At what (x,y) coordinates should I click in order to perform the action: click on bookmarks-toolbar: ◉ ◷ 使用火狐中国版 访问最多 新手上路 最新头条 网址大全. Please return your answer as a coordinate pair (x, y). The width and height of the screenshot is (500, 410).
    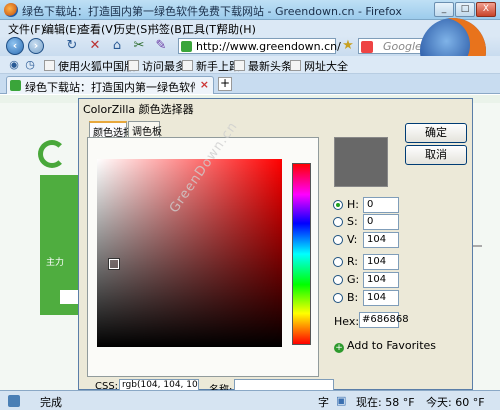
    Looking at the image, I should click on (250, 65).